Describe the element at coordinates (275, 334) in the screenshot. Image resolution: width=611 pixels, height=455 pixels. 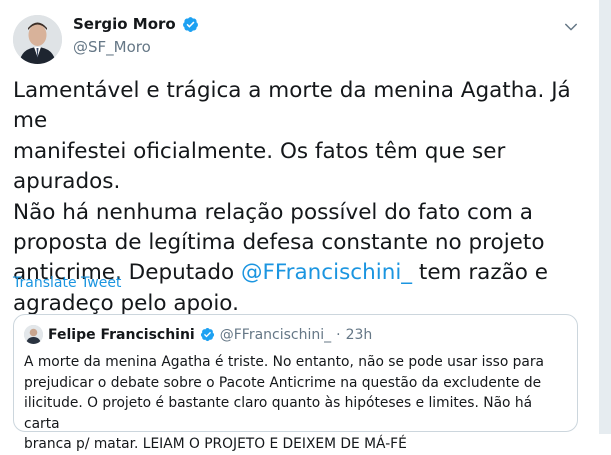
I see `quoted-author-handle: @FFrancischini_` at that location.